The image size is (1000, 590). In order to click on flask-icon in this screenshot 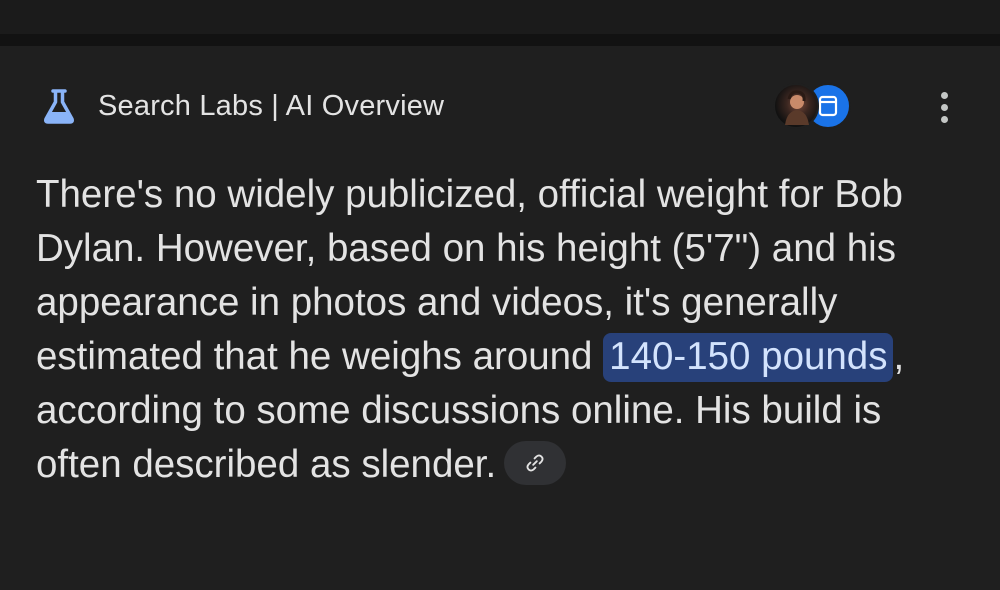, I will do `click(59, 106)`.